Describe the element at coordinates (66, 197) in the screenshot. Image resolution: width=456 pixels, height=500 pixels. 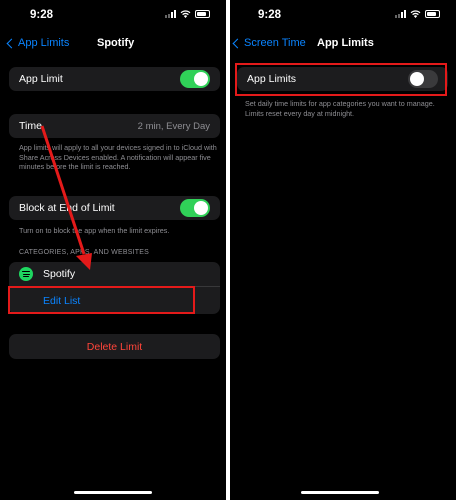
I see `annotation-arrow` at that location.